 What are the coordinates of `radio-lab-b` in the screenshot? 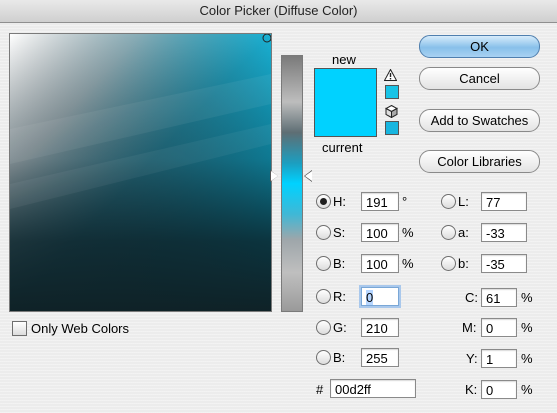 It's located at (448, 263).